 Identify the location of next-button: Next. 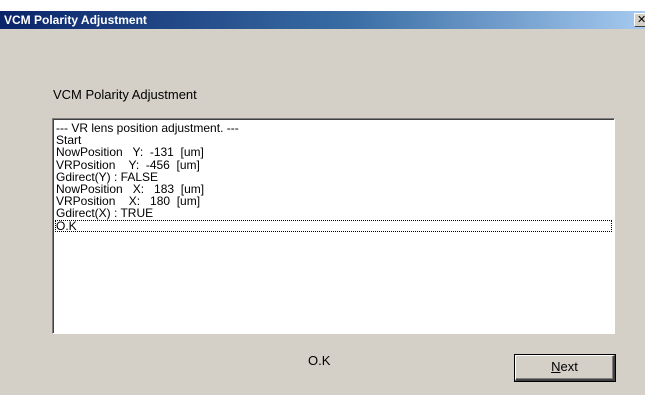
(565, 368).